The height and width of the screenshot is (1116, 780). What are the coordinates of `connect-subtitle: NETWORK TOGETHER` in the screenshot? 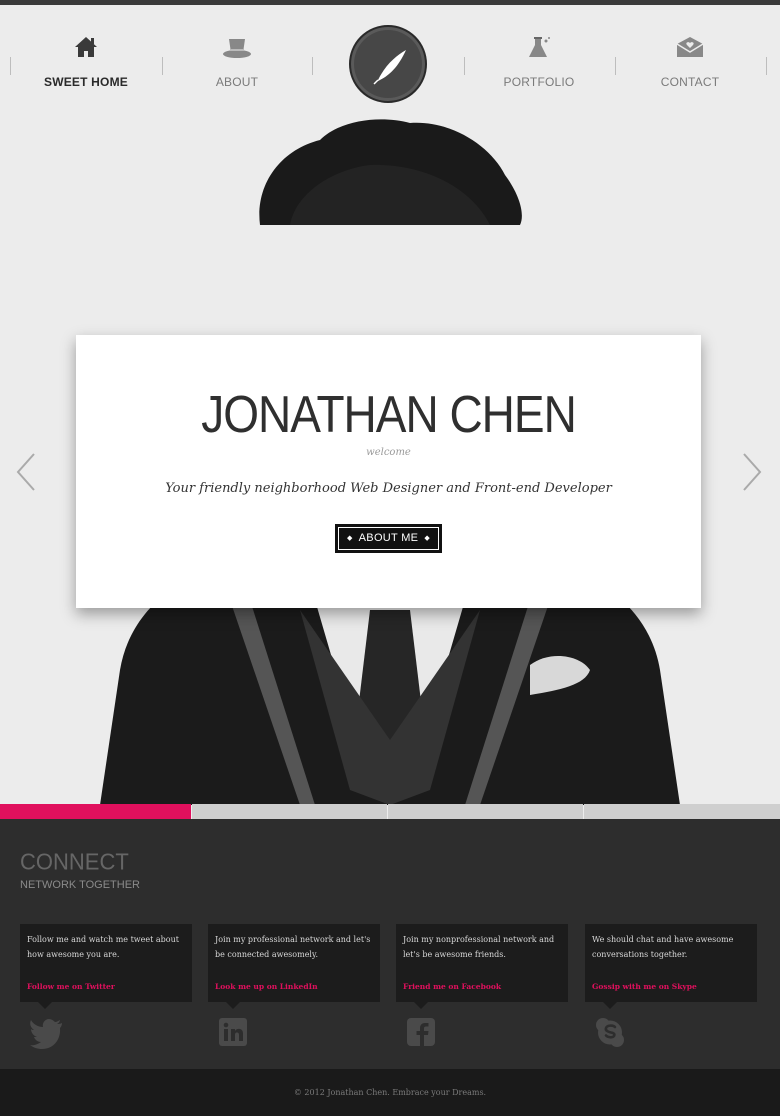 It's located at (80, 885).